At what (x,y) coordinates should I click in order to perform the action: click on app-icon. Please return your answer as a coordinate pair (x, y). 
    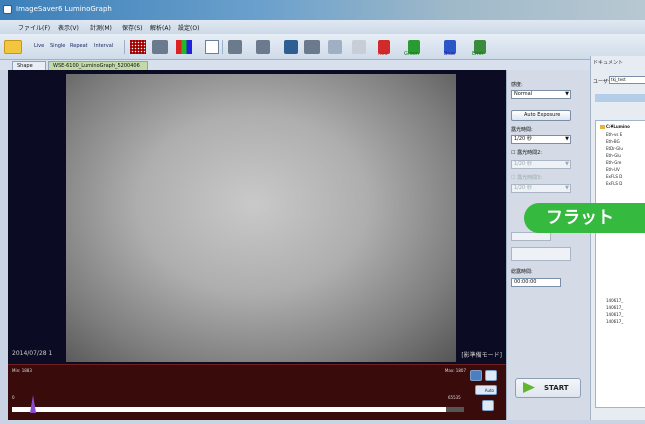
    Looking at the image, I should click on (7, 9).